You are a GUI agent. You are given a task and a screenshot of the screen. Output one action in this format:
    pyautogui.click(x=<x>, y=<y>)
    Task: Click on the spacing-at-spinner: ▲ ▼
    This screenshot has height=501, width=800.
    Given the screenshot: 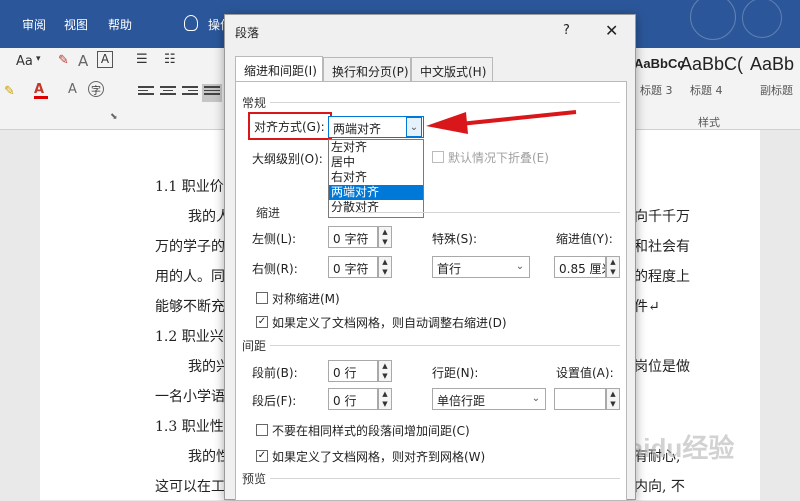 What is the action you would take?
    pyautogui.click(x=613, y=399)
    